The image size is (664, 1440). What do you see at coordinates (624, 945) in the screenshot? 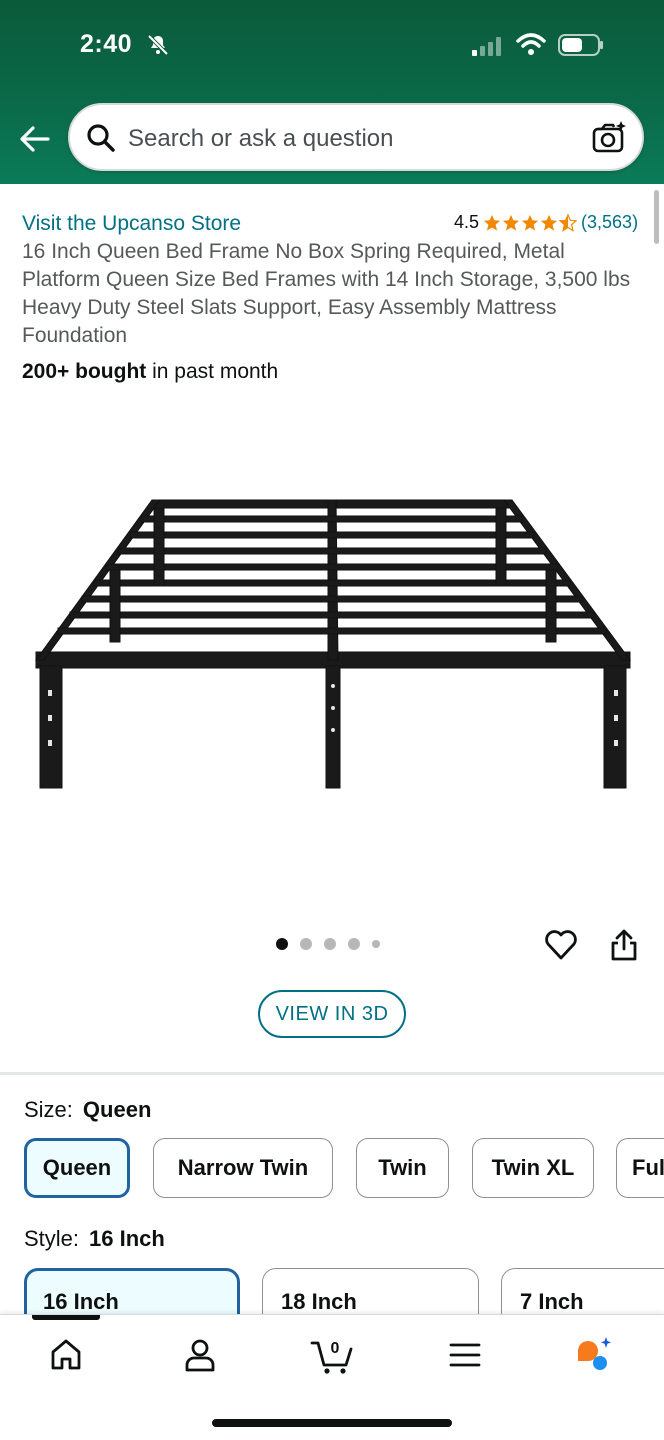
I see `share-icon` at bounding box center [624, 945].